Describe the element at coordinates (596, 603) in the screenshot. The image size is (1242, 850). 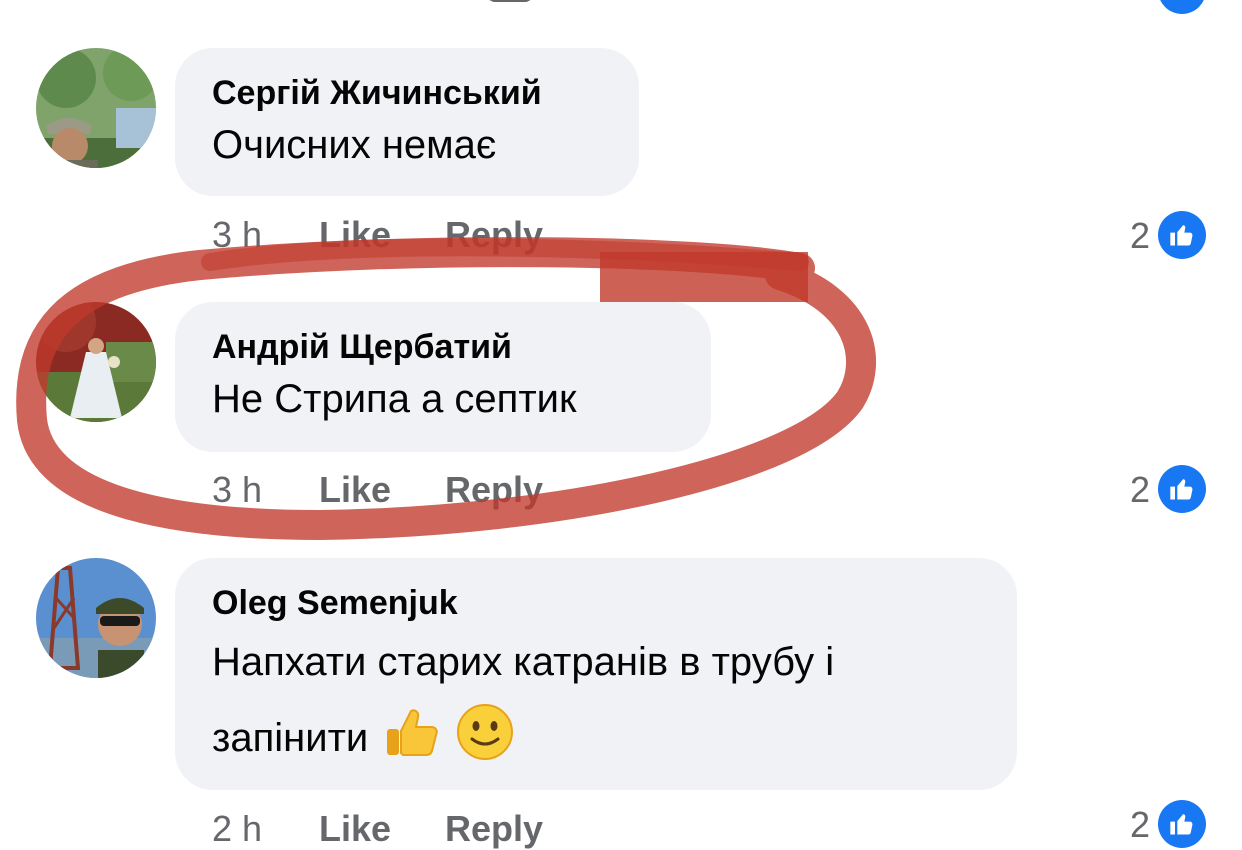
I see `comment-author: Oleg Semenjuk` at that location.